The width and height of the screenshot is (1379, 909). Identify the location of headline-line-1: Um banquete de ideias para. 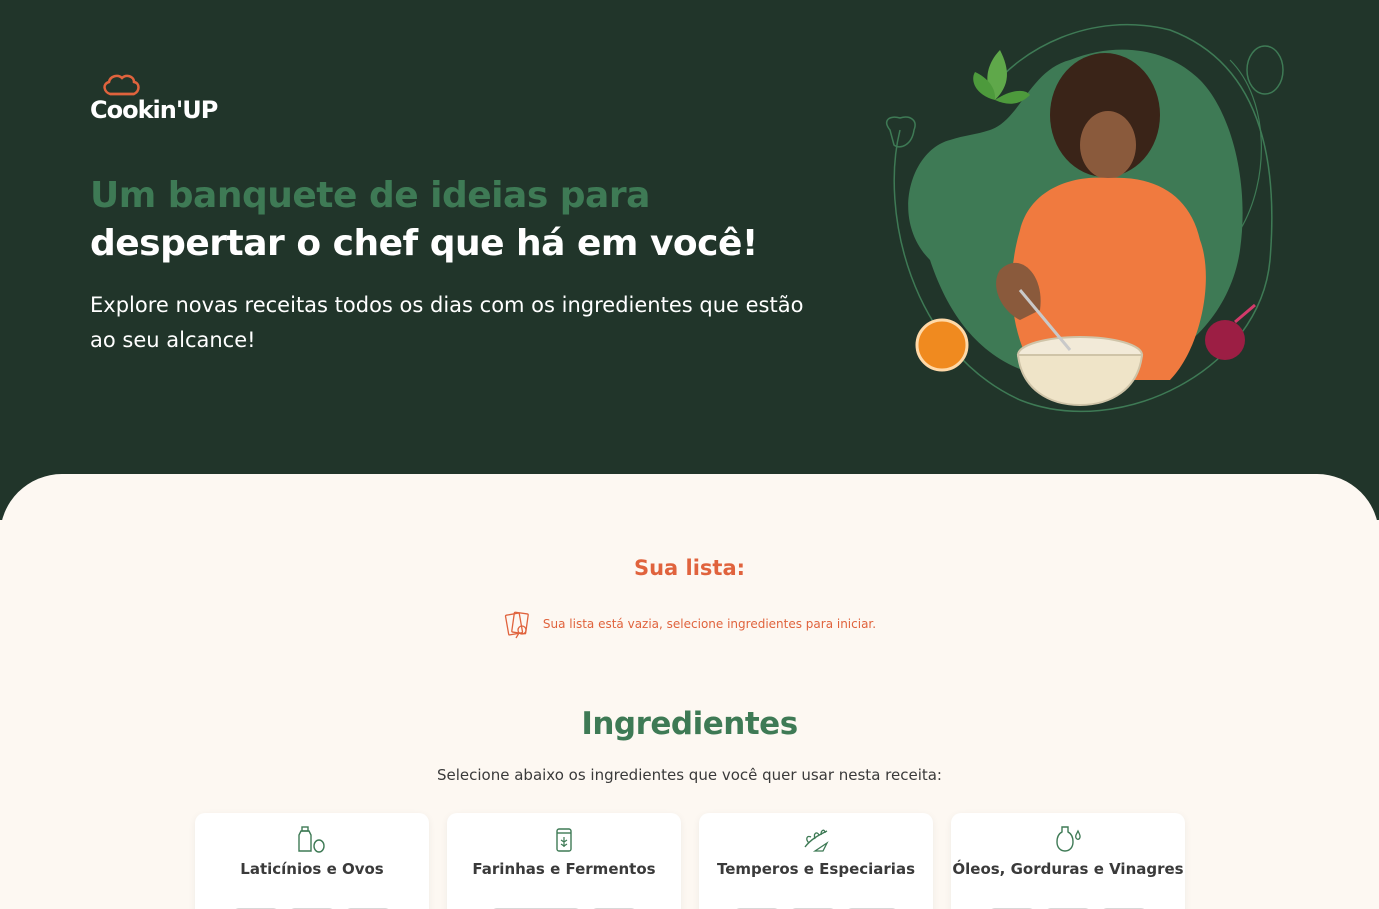
(370, 195).